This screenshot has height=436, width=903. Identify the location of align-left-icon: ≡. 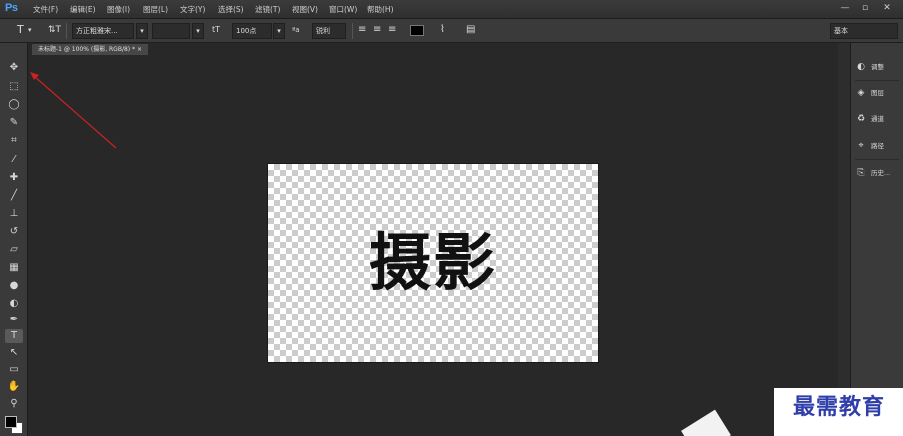
(362, 30).